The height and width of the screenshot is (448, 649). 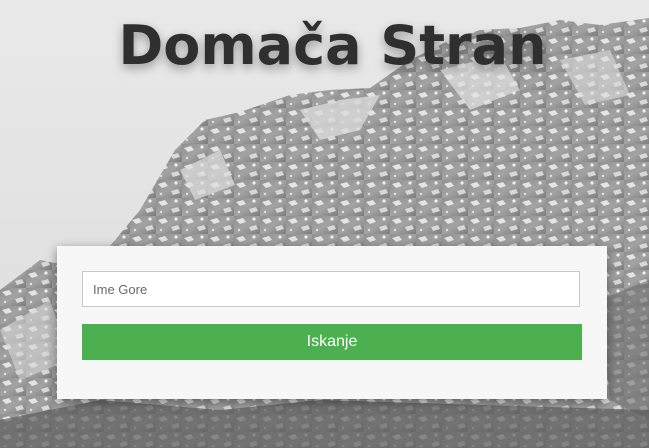 What do you see at coordinates (332, 45) in the screenshot?
I see `page-title: Domača Stran` at bounding box center [332, 45].